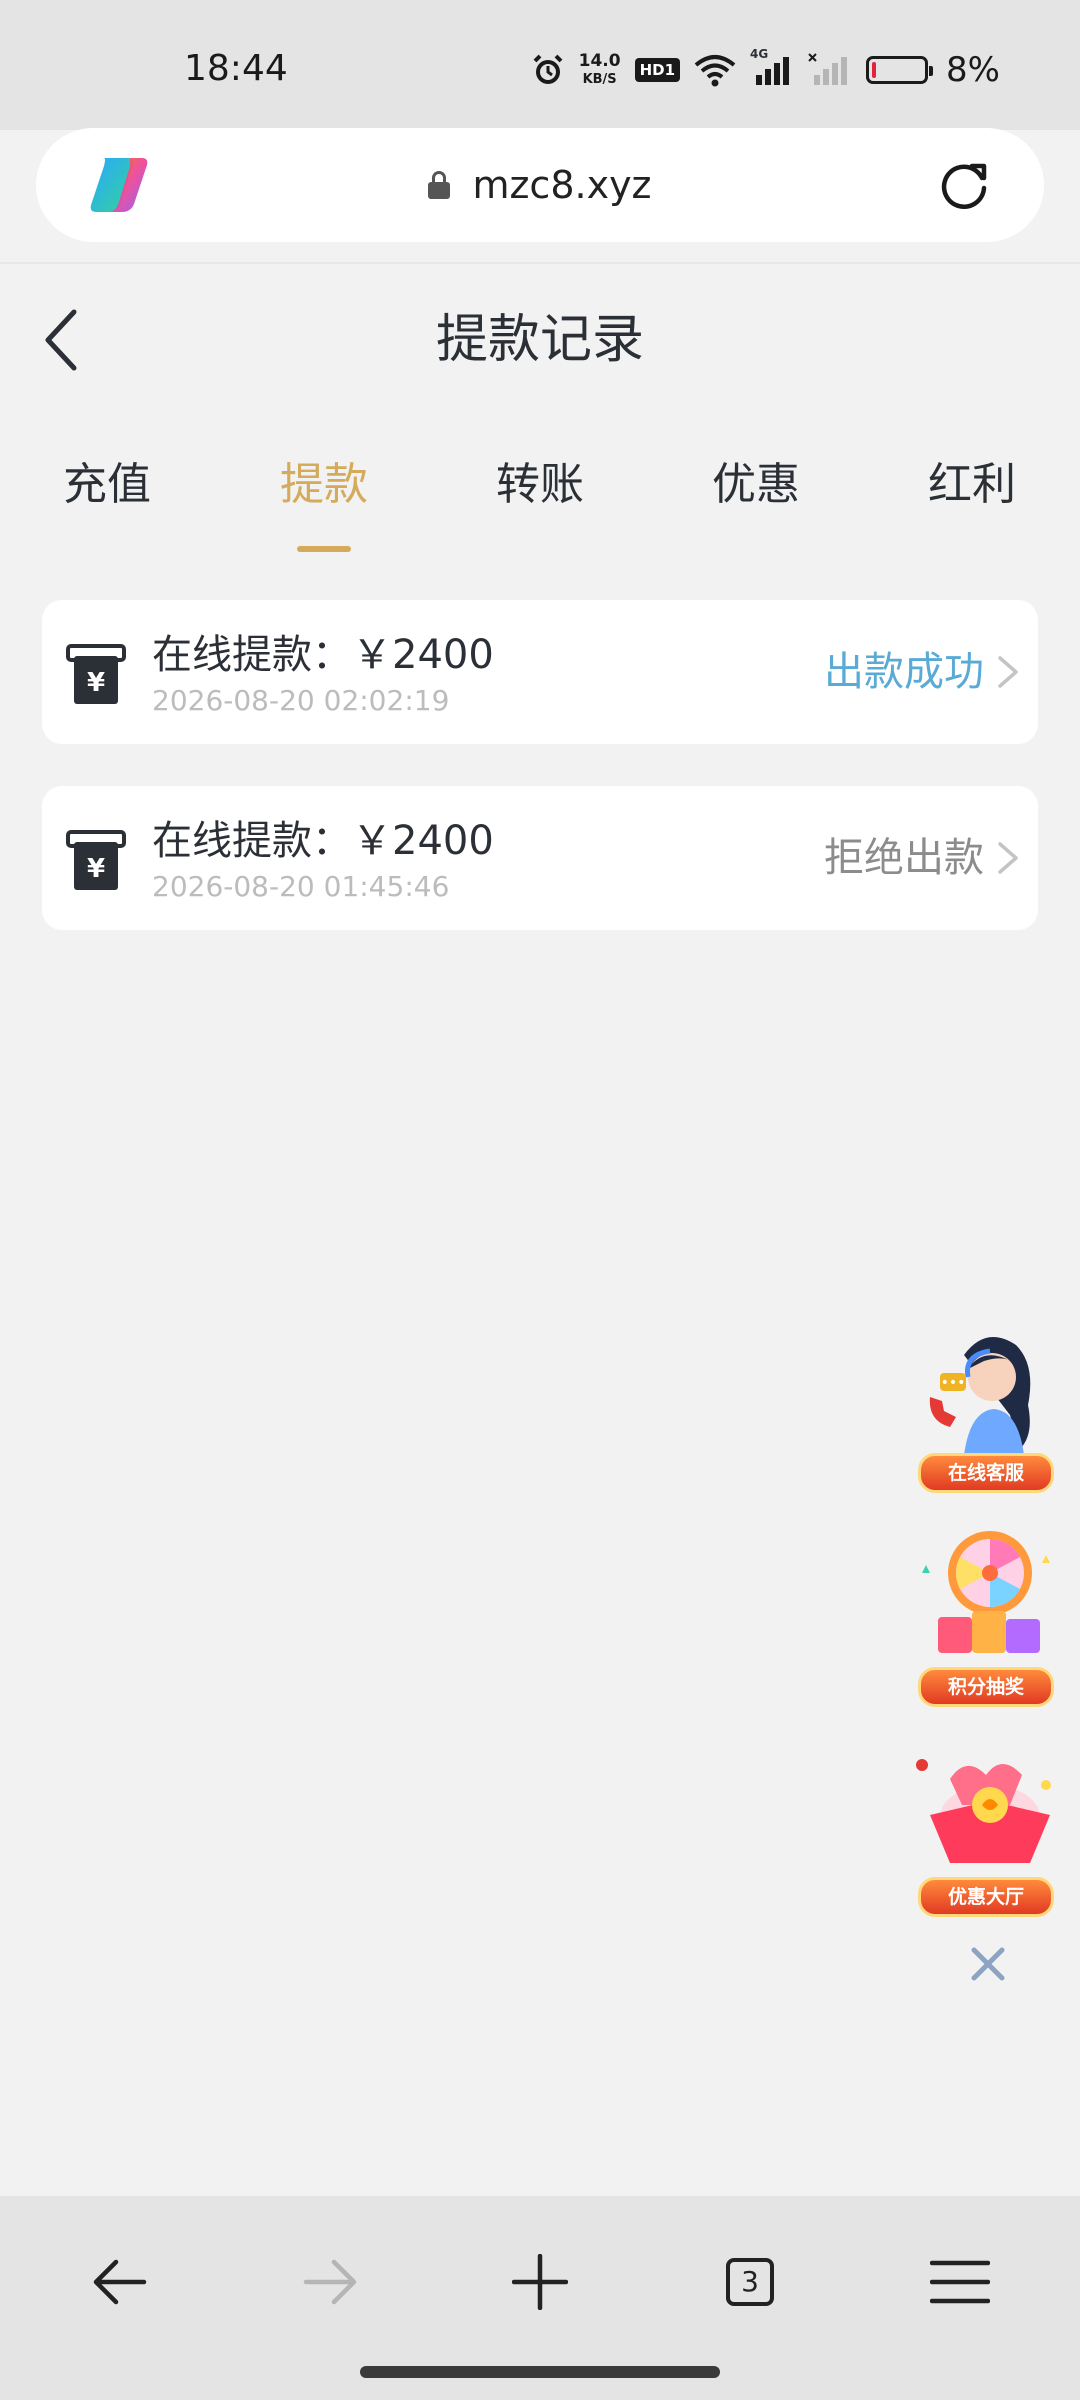  Describe the element at coordinates (539, 340) in the screenshot. I see `page-title: 提款记录` at that location.